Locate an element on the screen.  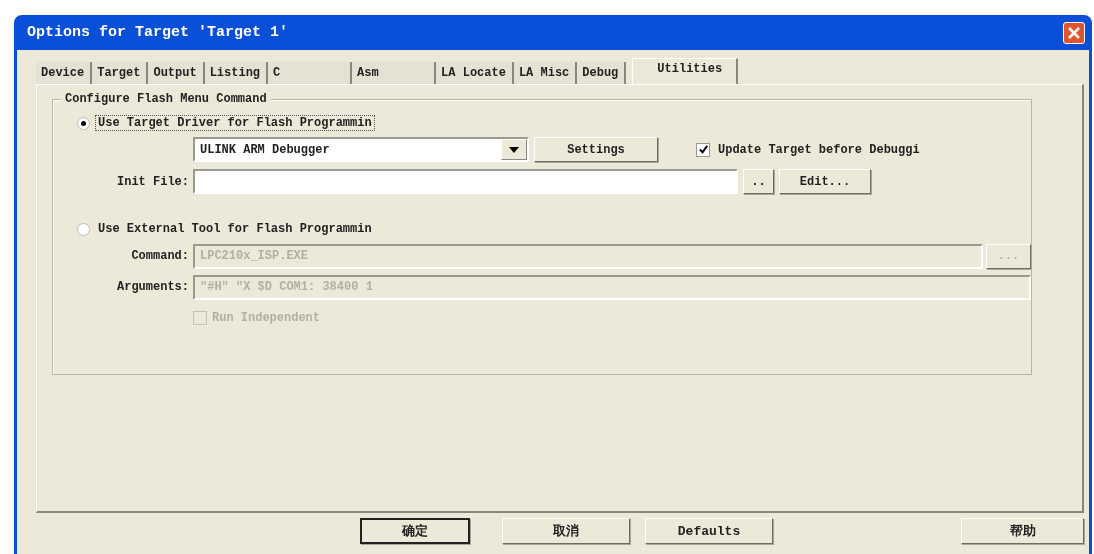
field-label: Arguments: is located at coordinates (153, 287).